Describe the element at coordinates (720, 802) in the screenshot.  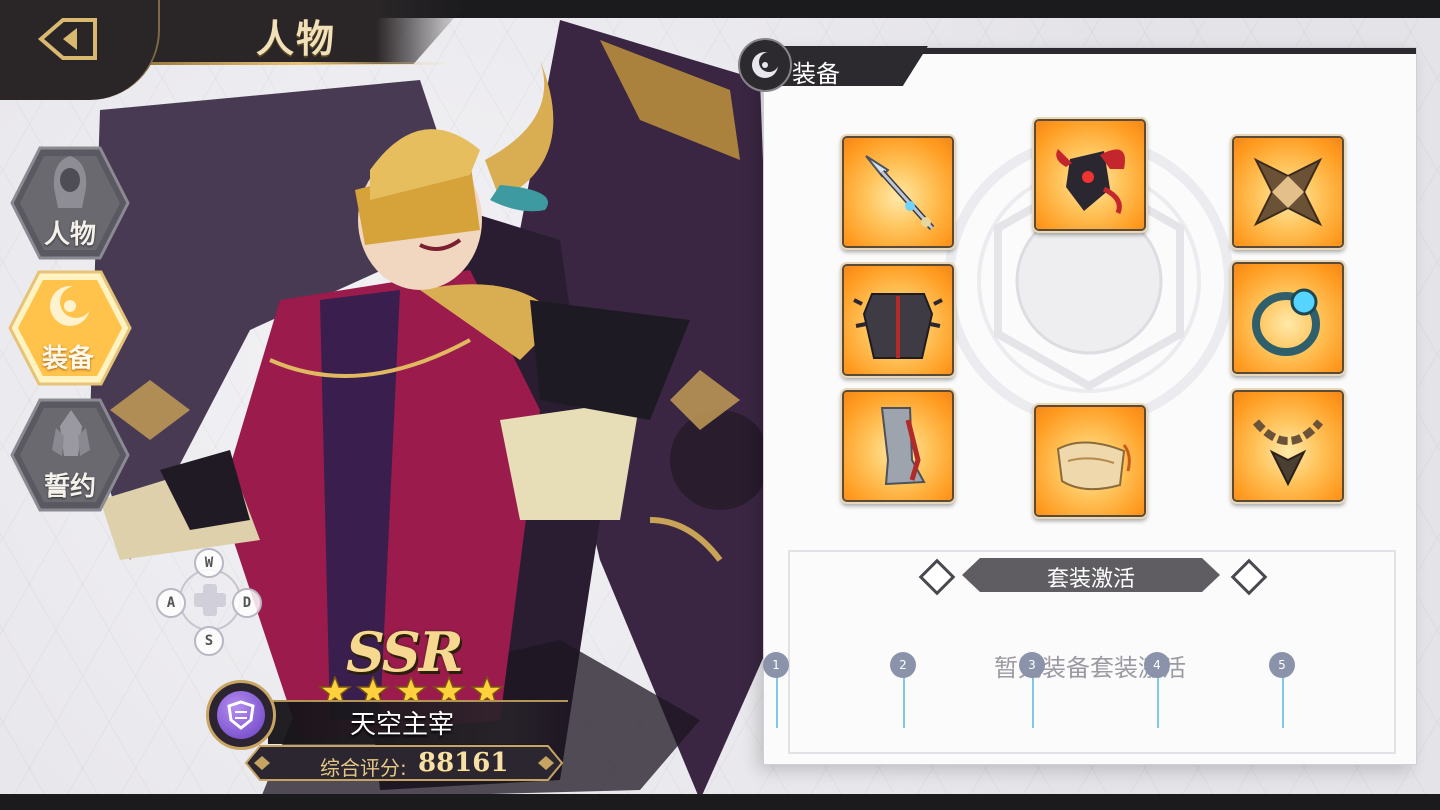
I see `bottom-bar` at that location.